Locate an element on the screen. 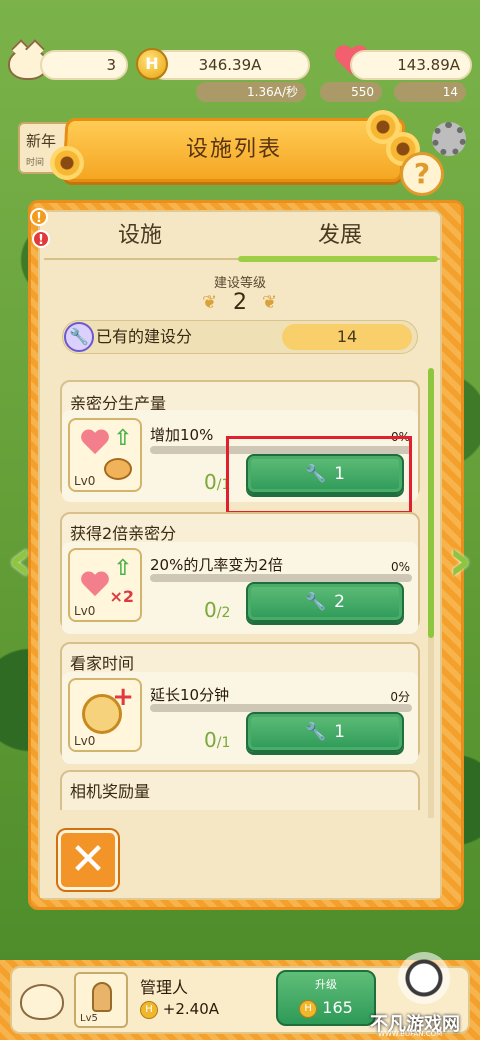  close-button: ✕ is located at coordinates (88, 860).